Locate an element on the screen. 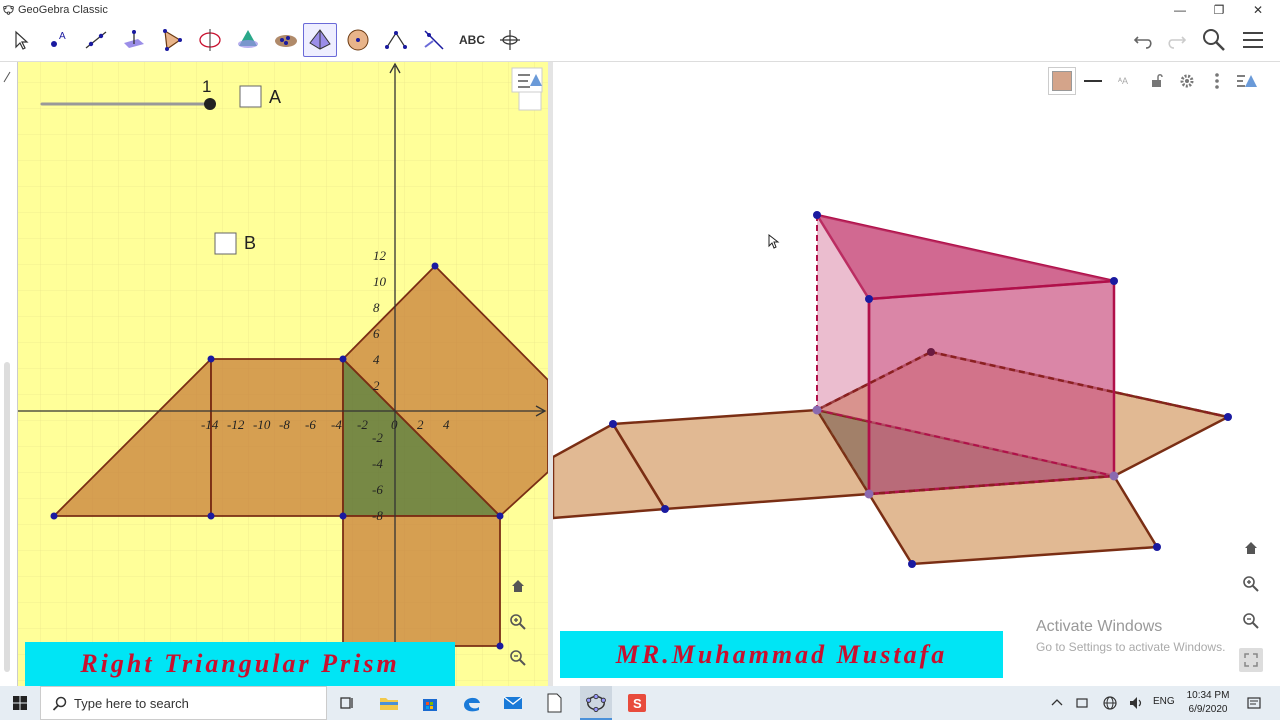 This screenshot has width=1280, height=720. pyramid-tool-button is located at coordinates (320, 40).